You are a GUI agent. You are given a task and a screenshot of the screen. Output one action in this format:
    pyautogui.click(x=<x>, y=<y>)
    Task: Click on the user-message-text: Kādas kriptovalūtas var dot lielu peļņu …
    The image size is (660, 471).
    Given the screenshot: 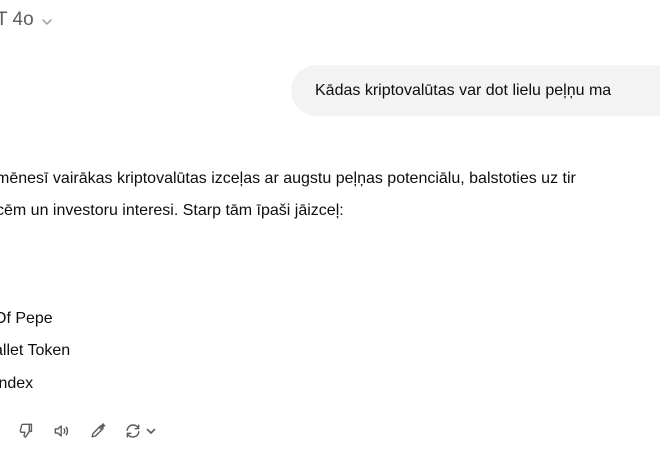 What is the action you would take?
    pyautogui.click(x=463, y=90)
    